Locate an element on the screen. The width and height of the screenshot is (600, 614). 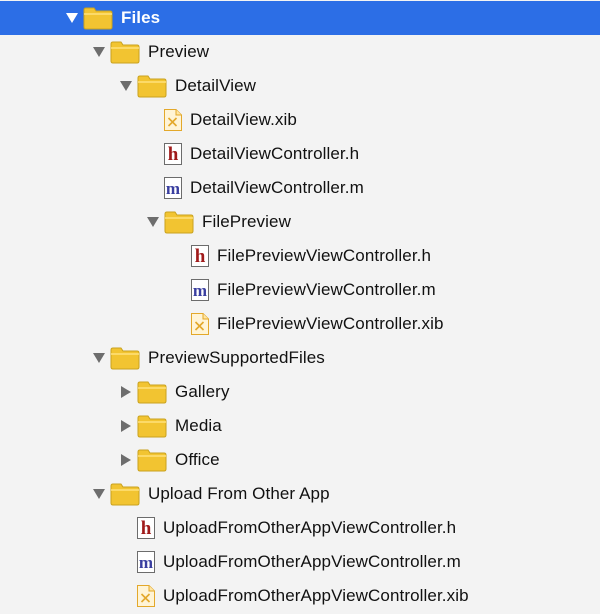
tree-row-filepreviewviewcontroller-xib: FilePreviewViewController.xib is located at coordinates (300, 324).